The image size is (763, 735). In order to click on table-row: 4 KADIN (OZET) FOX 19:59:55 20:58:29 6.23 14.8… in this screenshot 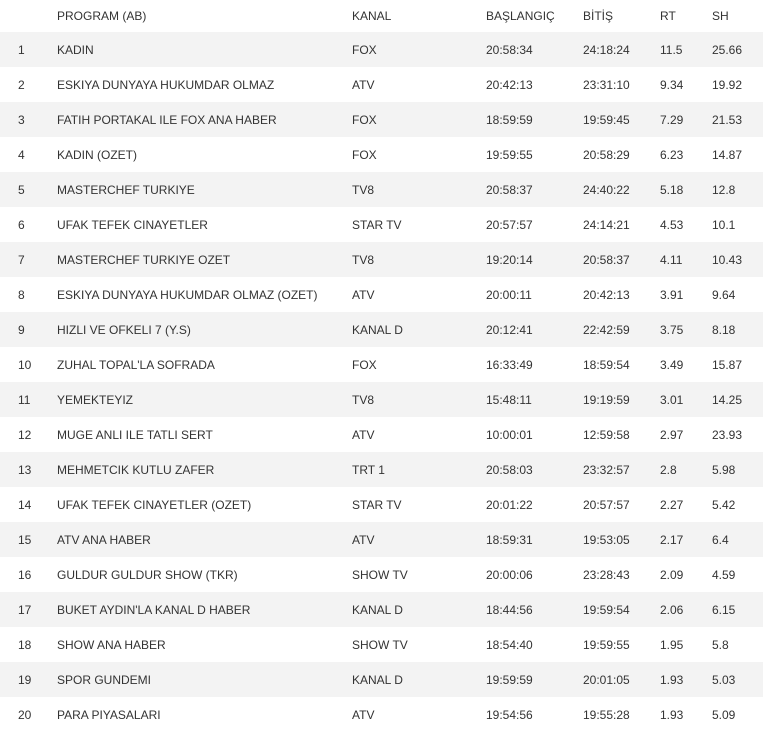, I will do `click(381, 154)`.